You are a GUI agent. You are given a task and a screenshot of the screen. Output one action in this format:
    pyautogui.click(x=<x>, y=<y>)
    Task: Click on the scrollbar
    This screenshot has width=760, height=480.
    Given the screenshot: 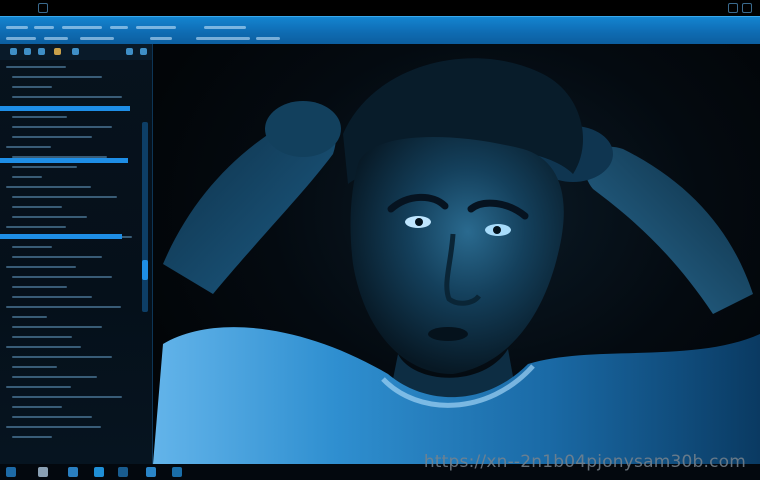 What is the action you would take?
    pyautogui.click(x=145, y=217)
    